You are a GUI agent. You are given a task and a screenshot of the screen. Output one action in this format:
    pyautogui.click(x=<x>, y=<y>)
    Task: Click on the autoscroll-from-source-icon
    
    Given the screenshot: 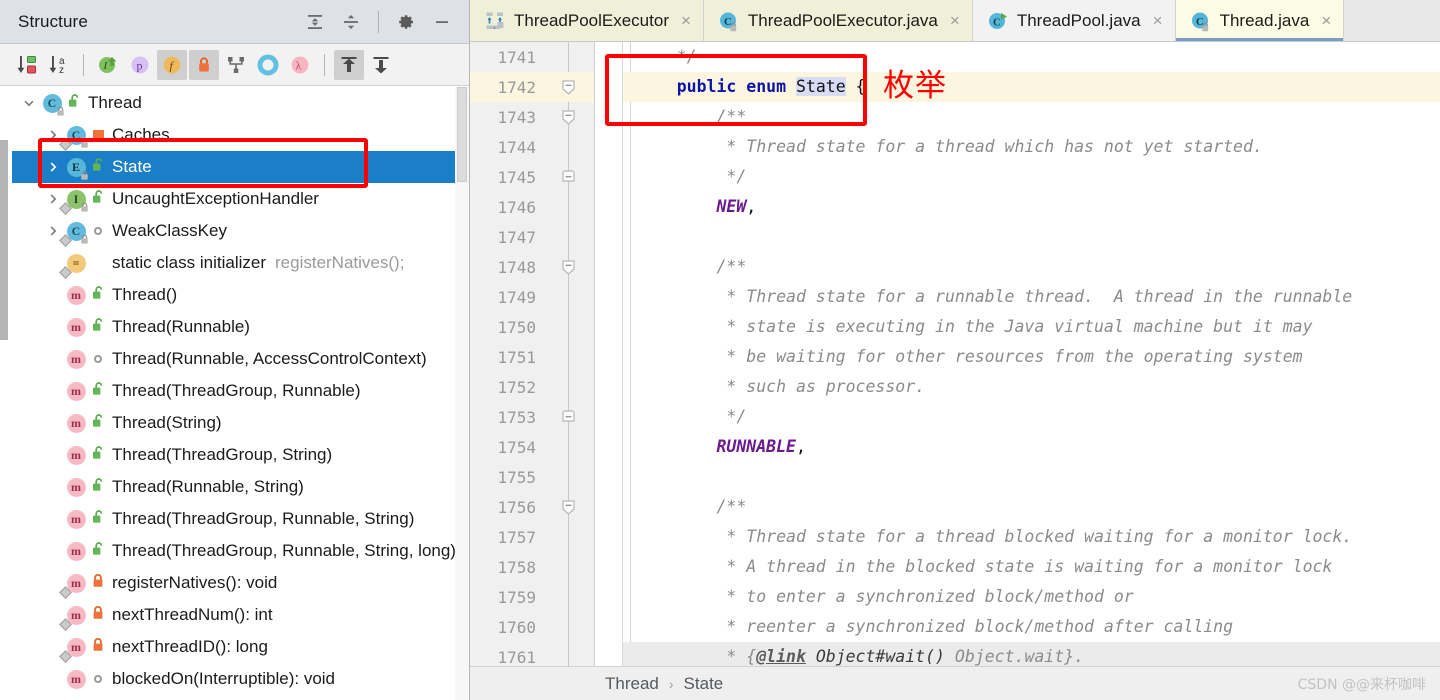 What is the action you would take?
    pyautogui.click(x=349, y=64)
    